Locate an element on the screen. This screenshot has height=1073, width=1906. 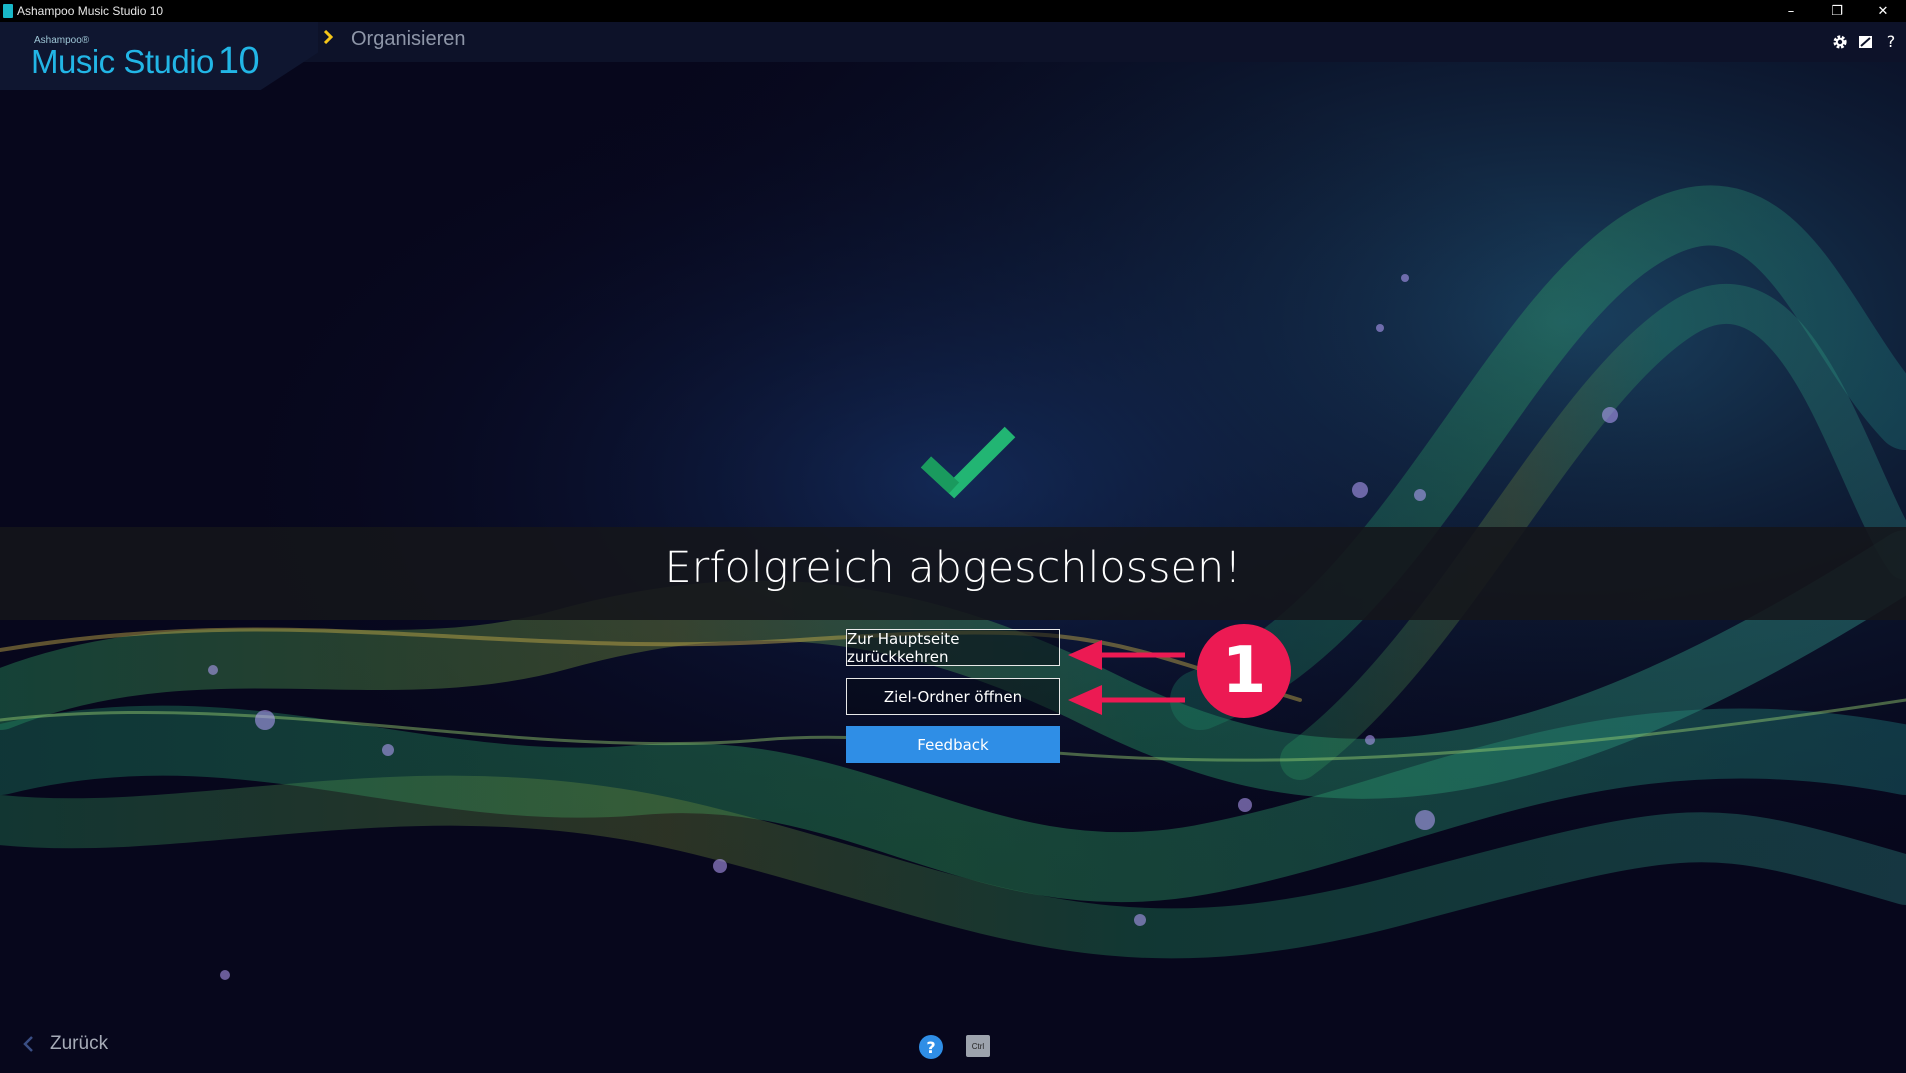
breadcrumb: Organisieren is located at coordinates (408, 39).